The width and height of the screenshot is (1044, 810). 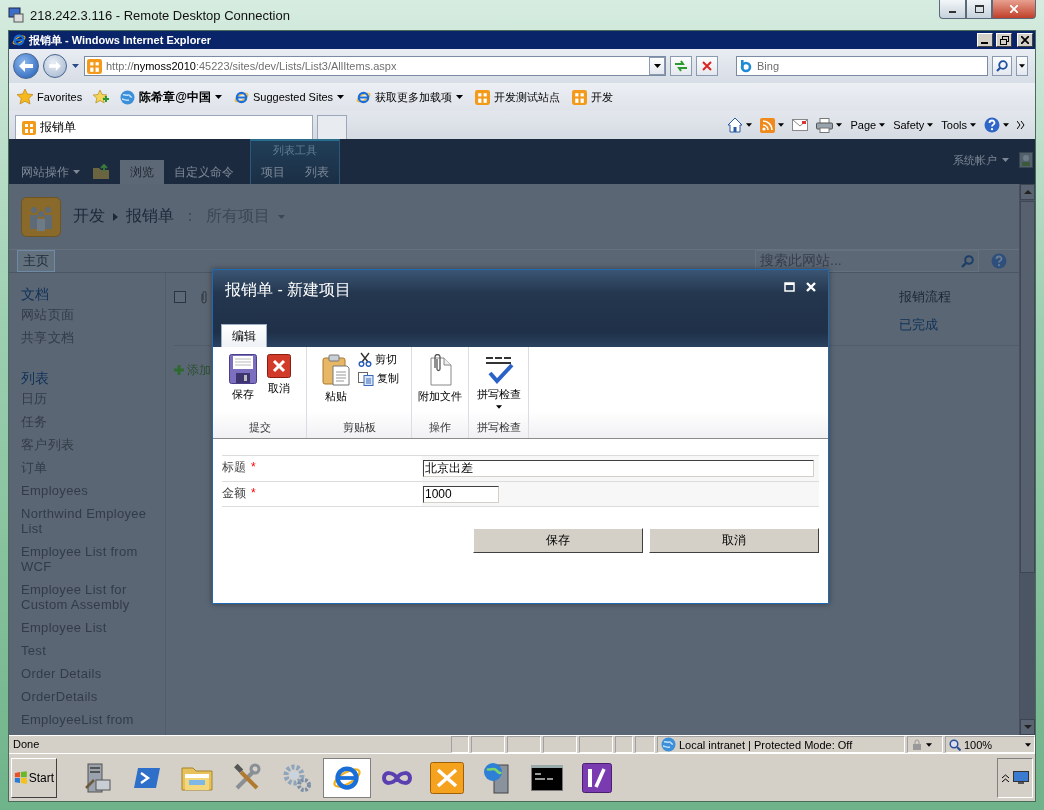 What do you see at coordinates (618, 468) in the screenshot?
I see `text-field: 北京出差` at bounding box center [618, 468].